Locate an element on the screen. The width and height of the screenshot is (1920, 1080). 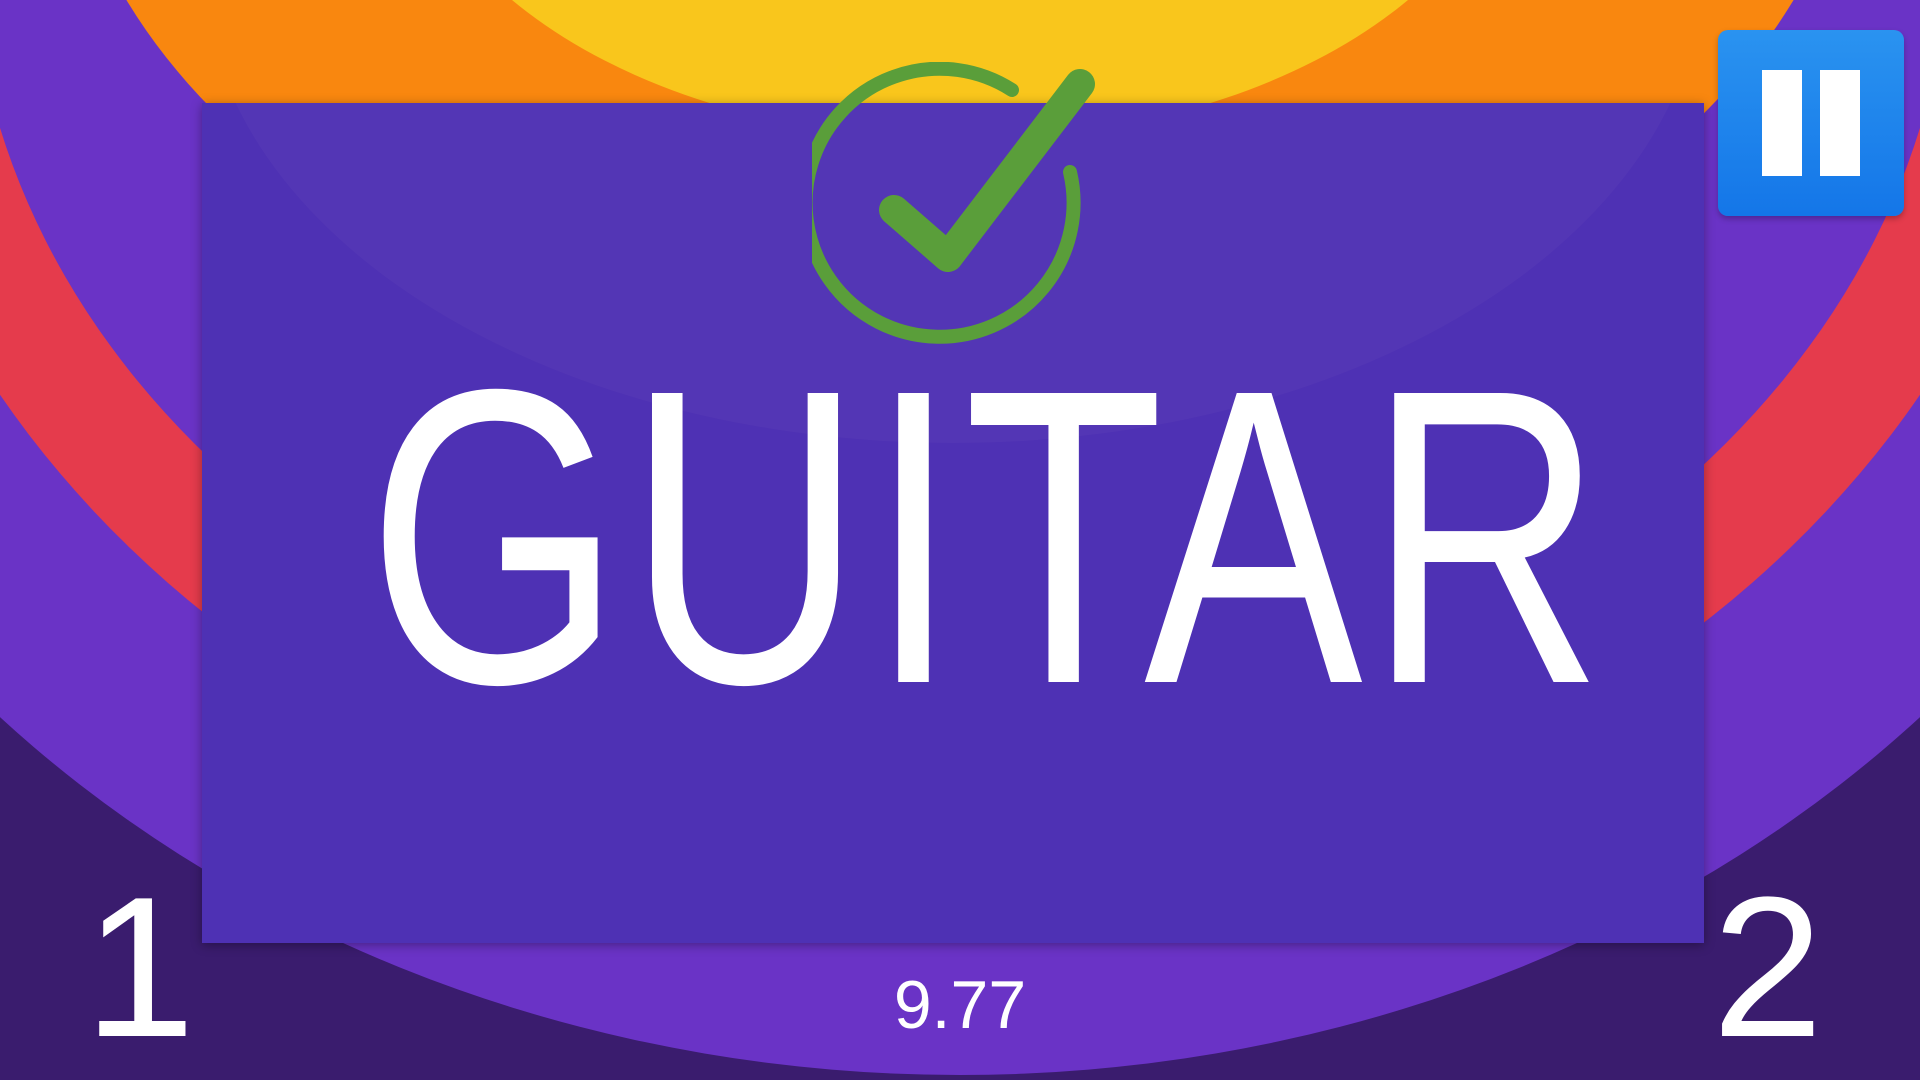
correct-check-icon is located at coordinates (955, 211).